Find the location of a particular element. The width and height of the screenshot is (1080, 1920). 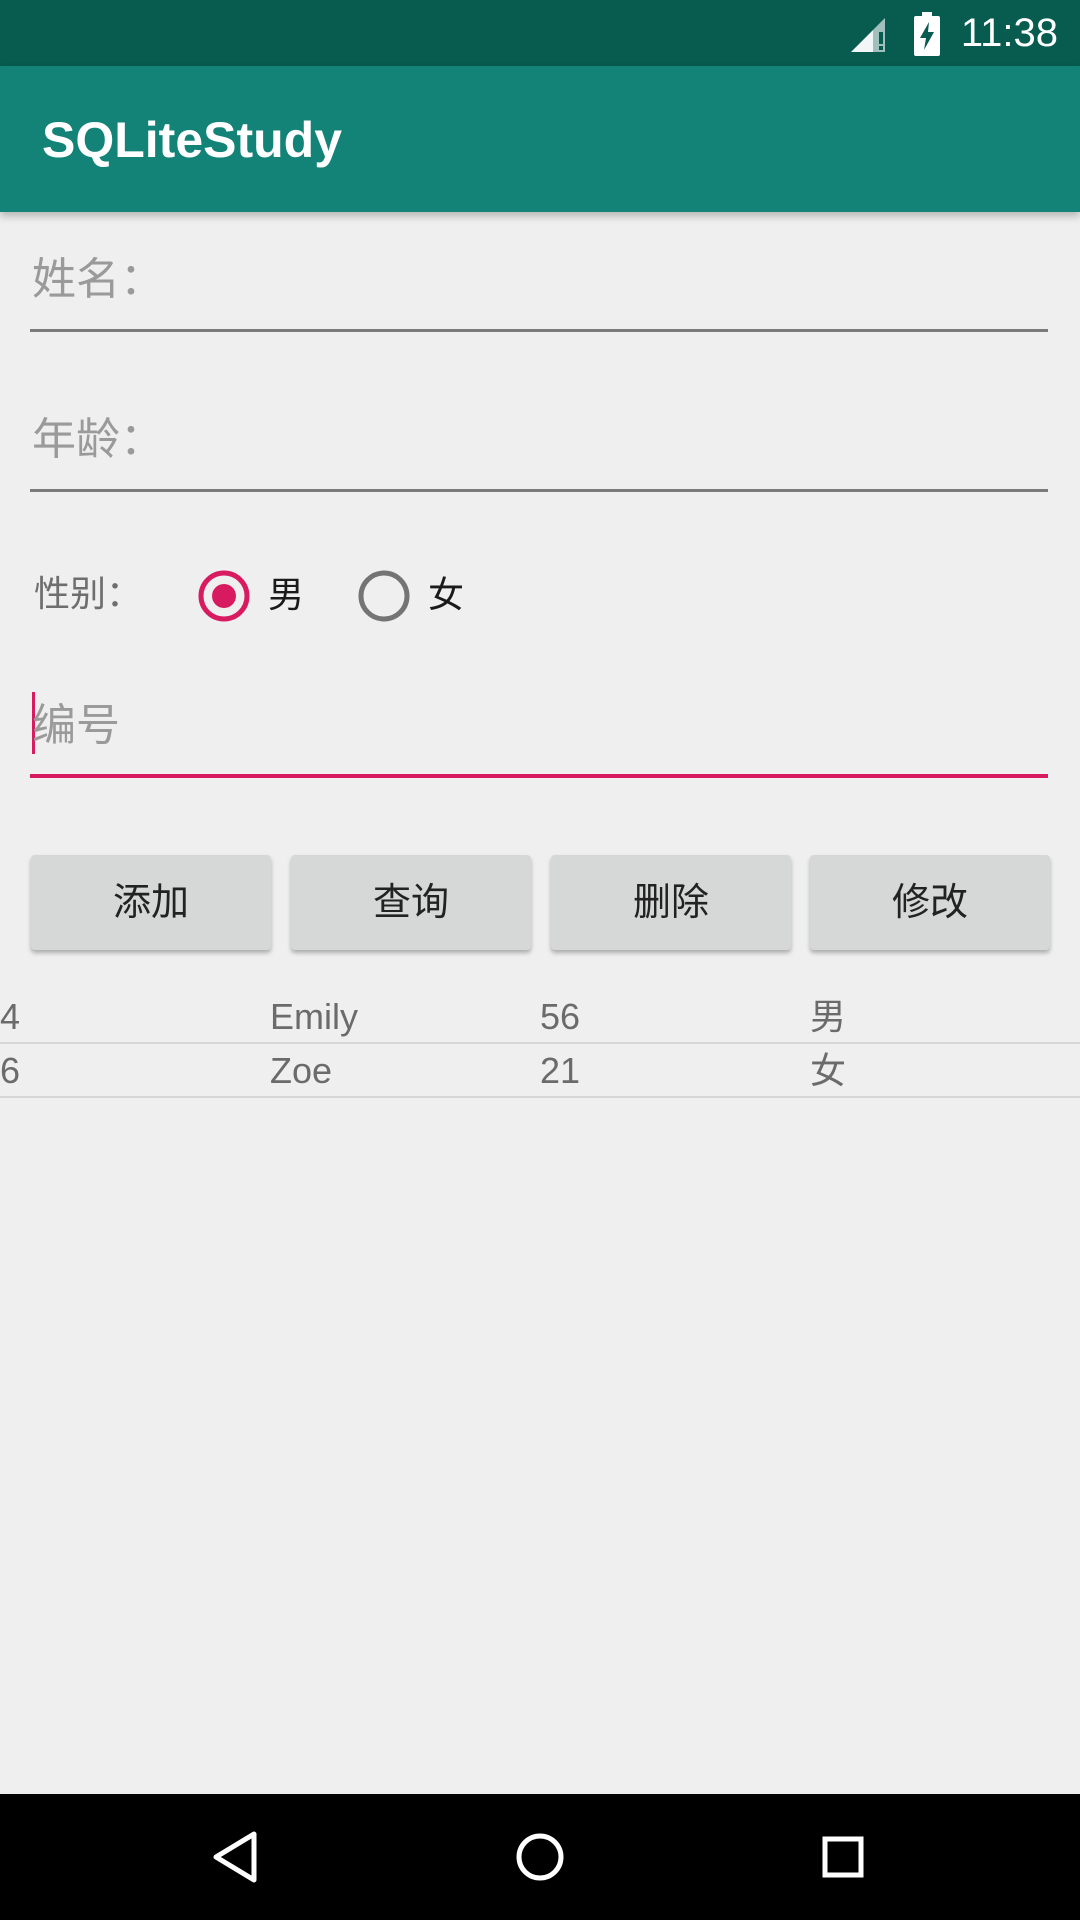

status-icons is located at coordinates (893, 34).